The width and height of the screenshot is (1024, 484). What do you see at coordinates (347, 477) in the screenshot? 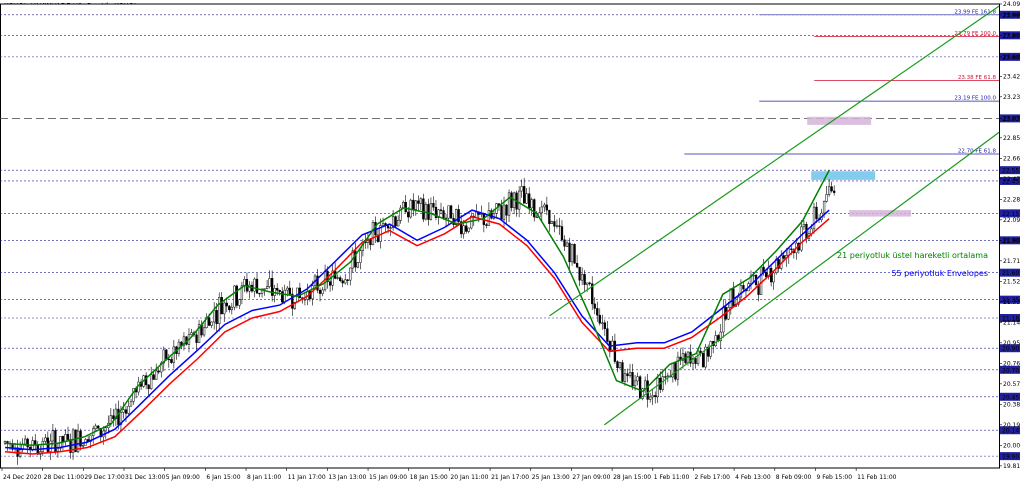
I see `x-tick-label: 13 Jan 13:00` at bounding box center [347, 477].